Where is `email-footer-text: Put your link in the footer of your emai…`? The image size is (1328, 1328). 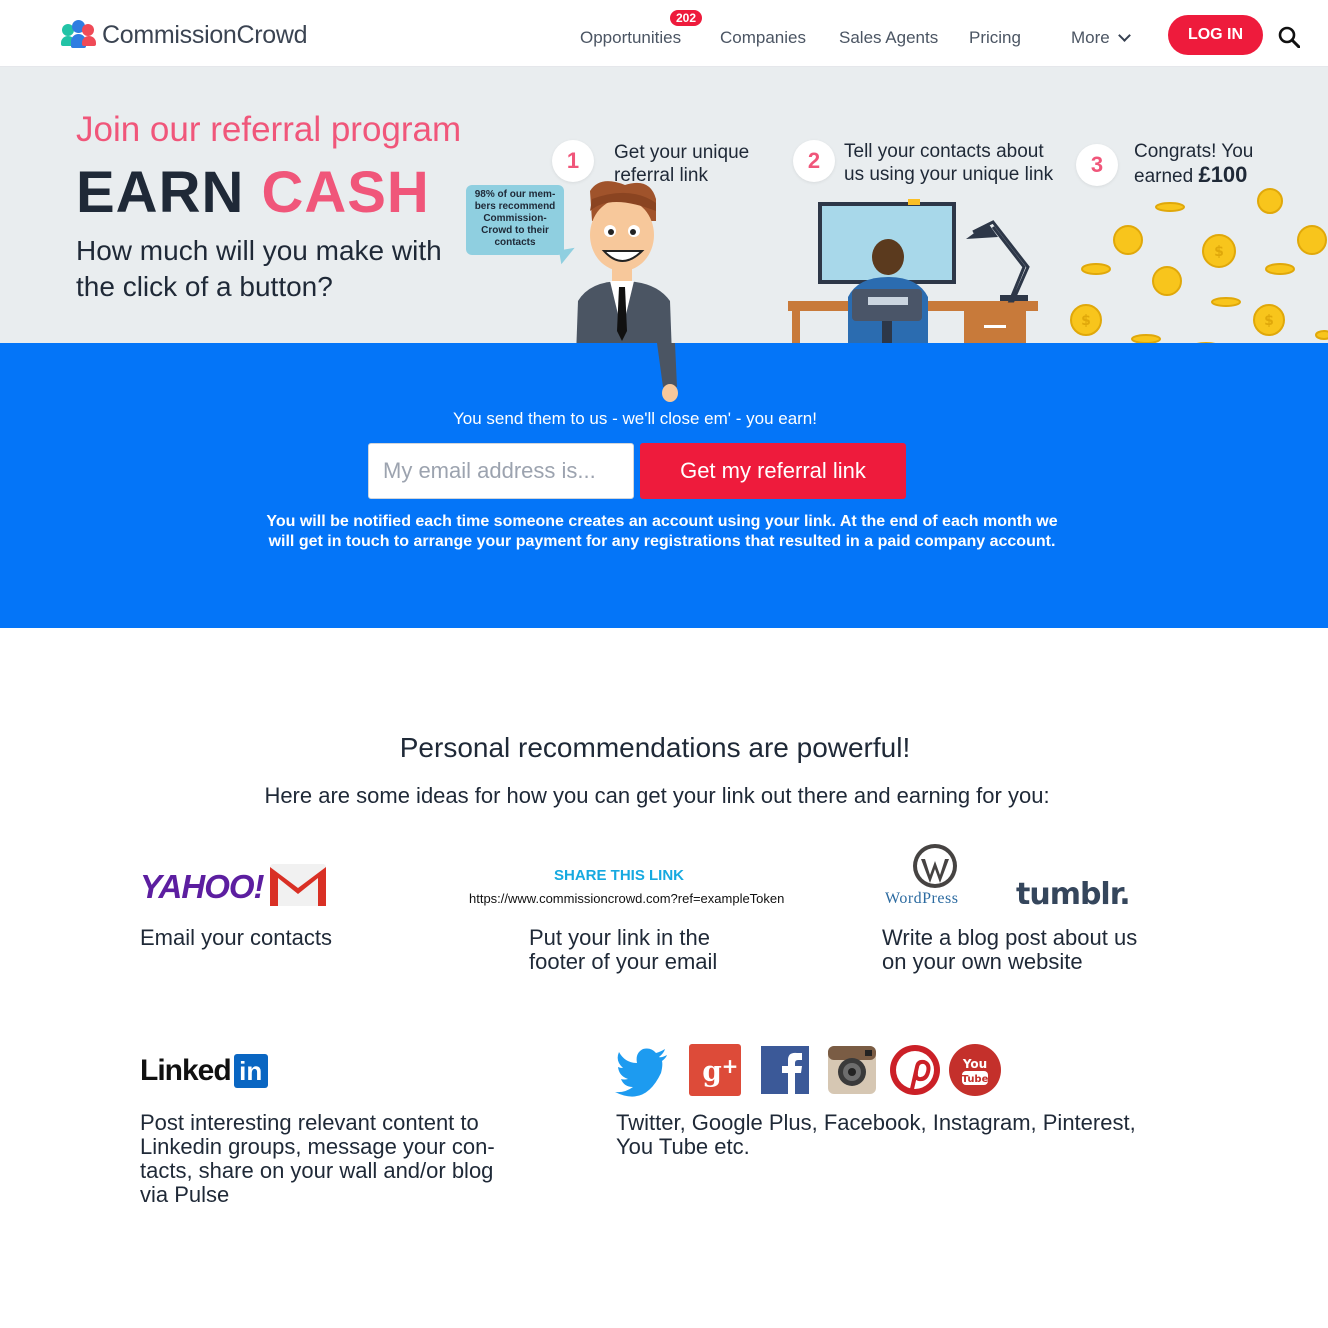 email-footer-text: Put your link in the footer of your emai… is located at coordinates (623, 949).